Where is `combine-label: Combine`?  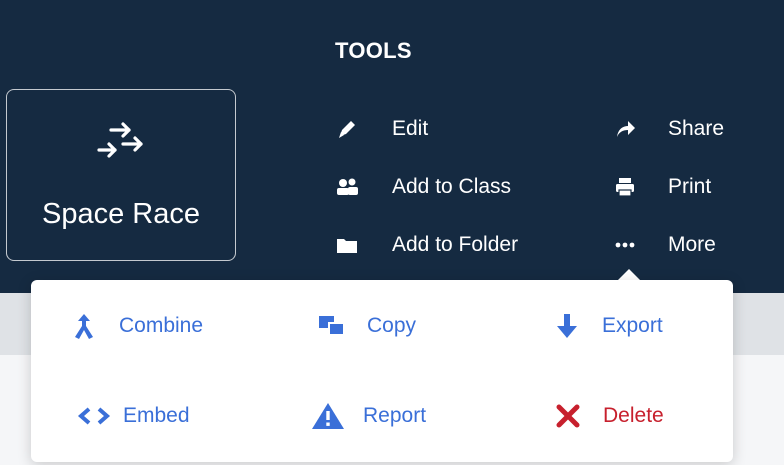 combine-label: Combine is located at coordinates (161, 325).